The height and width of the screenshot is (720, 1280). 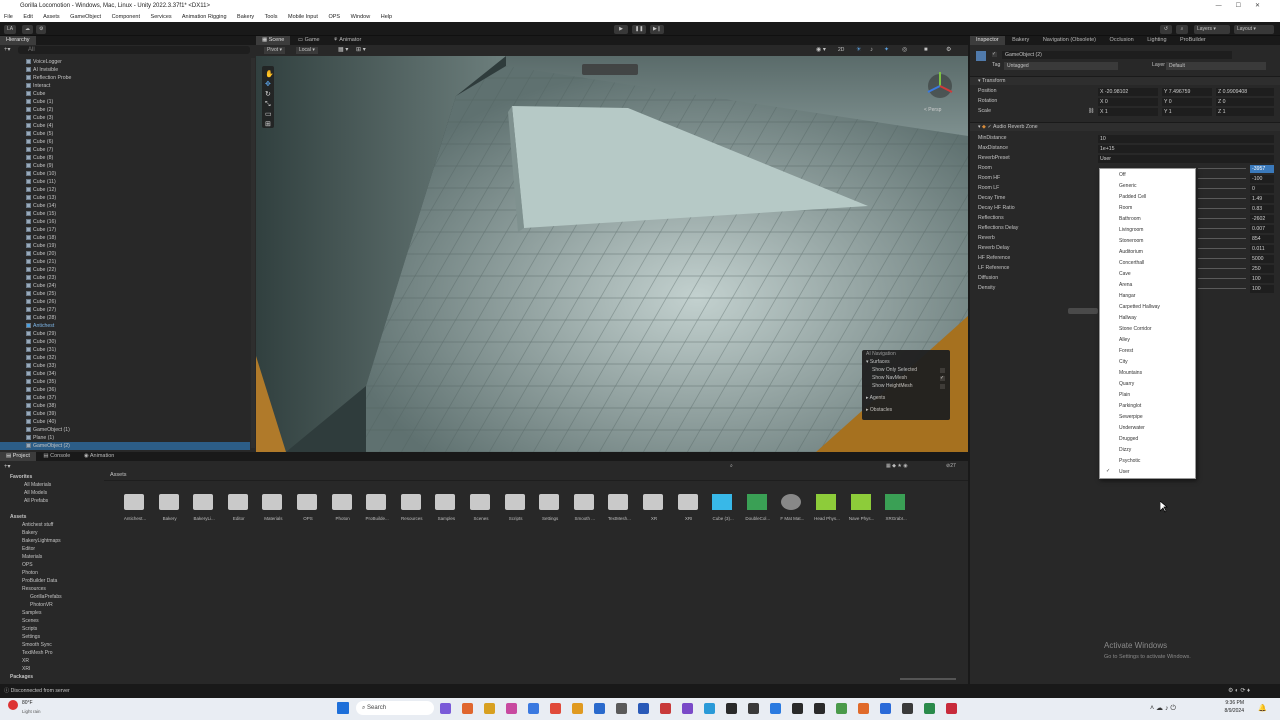 What do you see at coordinates (35, 94) in the screenshot?
I see `hierarchy-item: Cube` at bounding box center [35, 94].